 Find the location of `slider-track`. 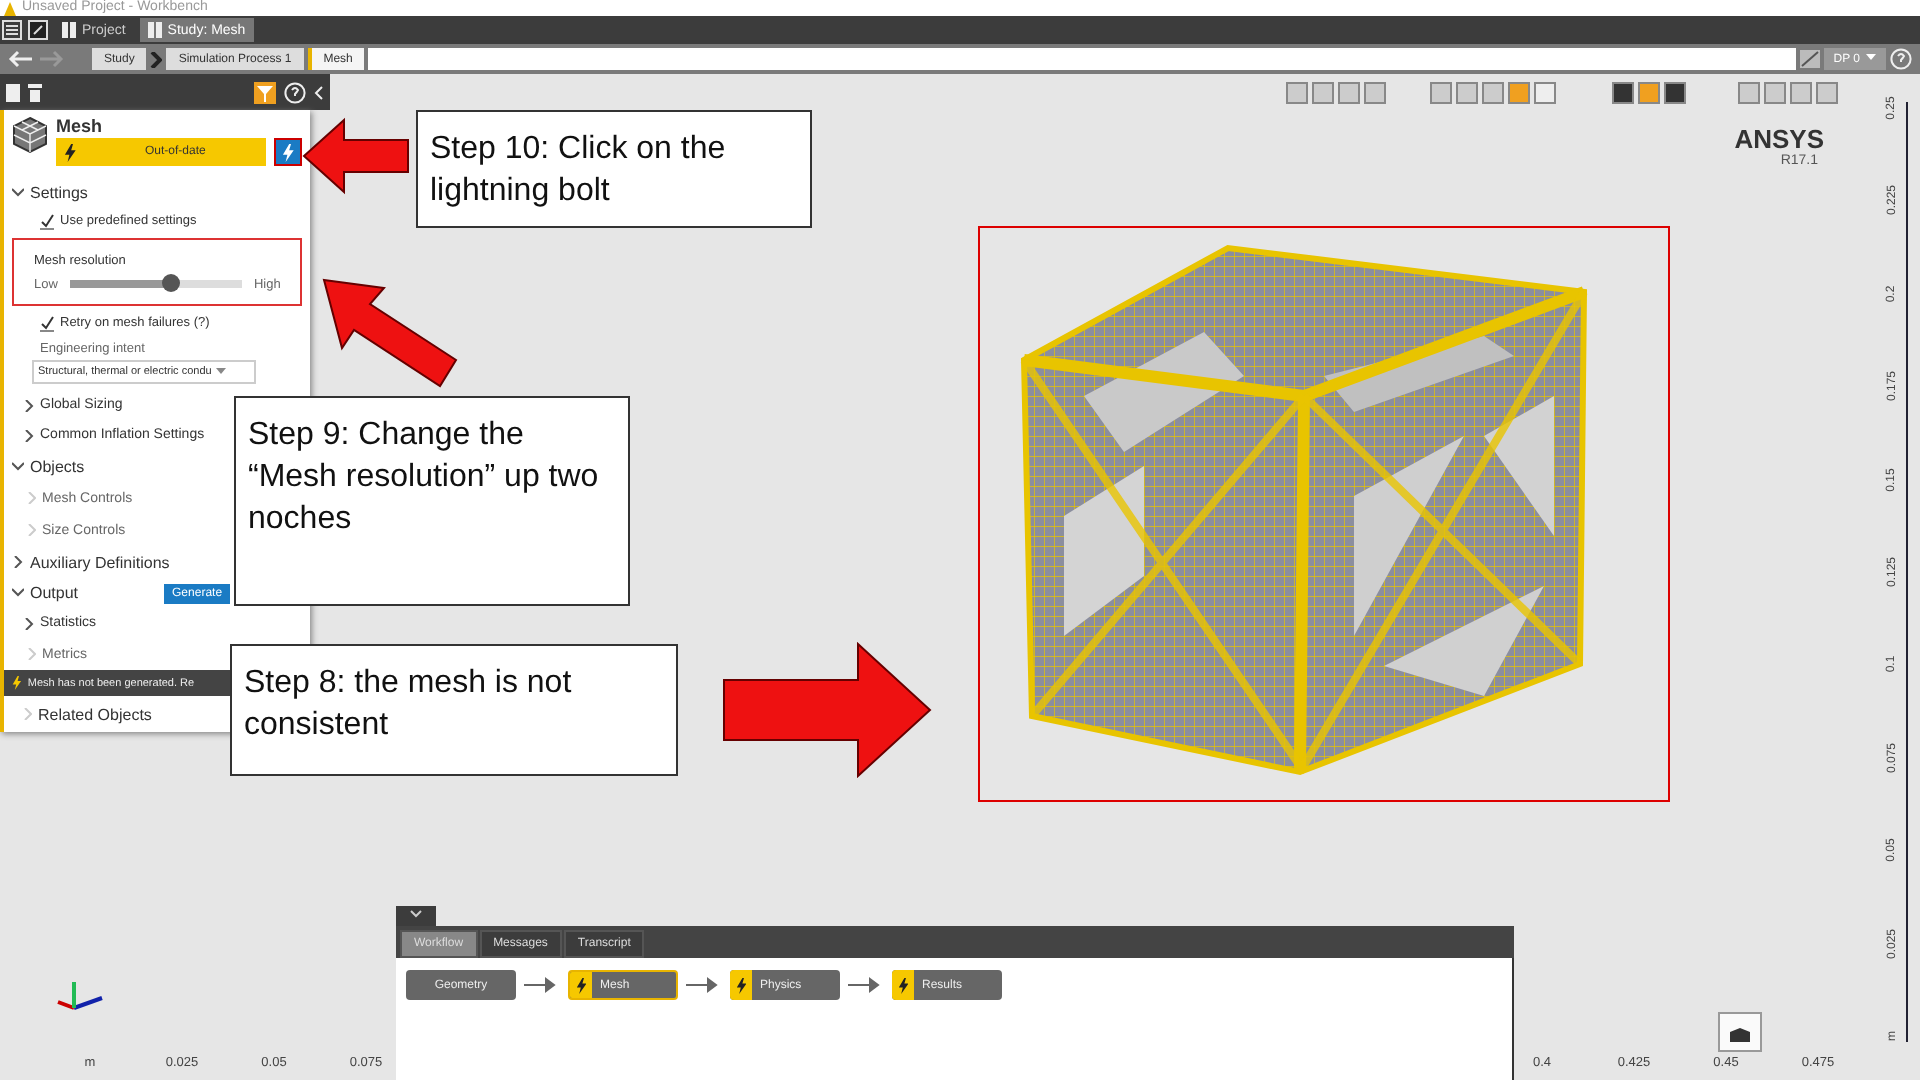

slider-track is located at coordinates (155, 284).